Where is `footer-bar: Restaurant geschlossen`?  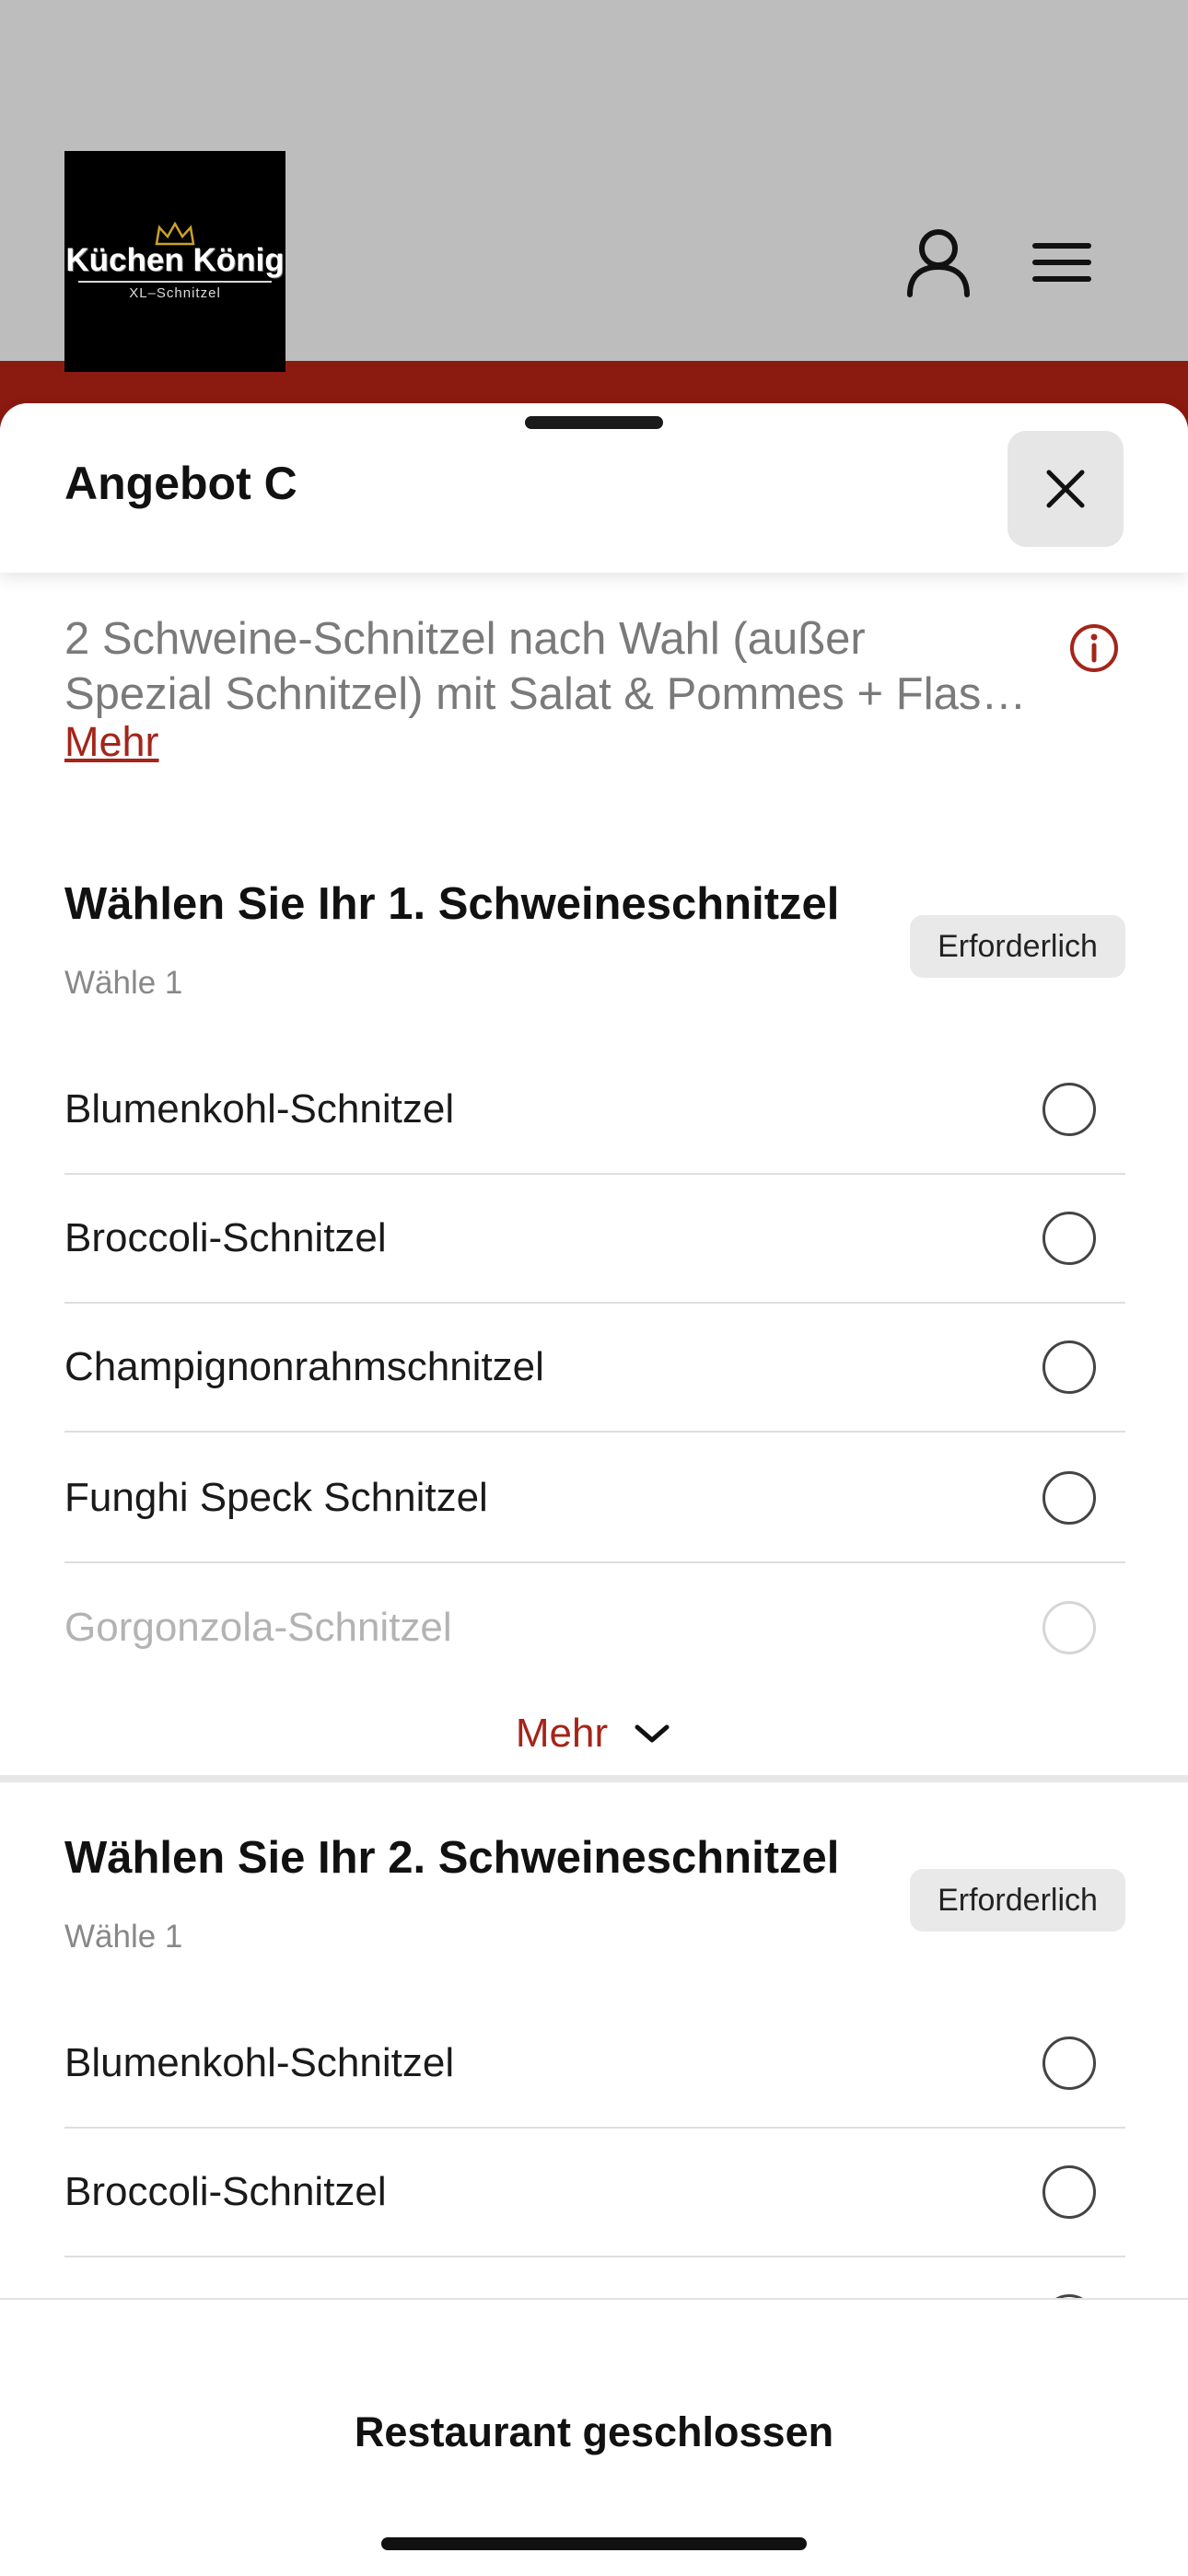 footer-bar: Restaurant geschlossen is located at coordinates (594, 2437).